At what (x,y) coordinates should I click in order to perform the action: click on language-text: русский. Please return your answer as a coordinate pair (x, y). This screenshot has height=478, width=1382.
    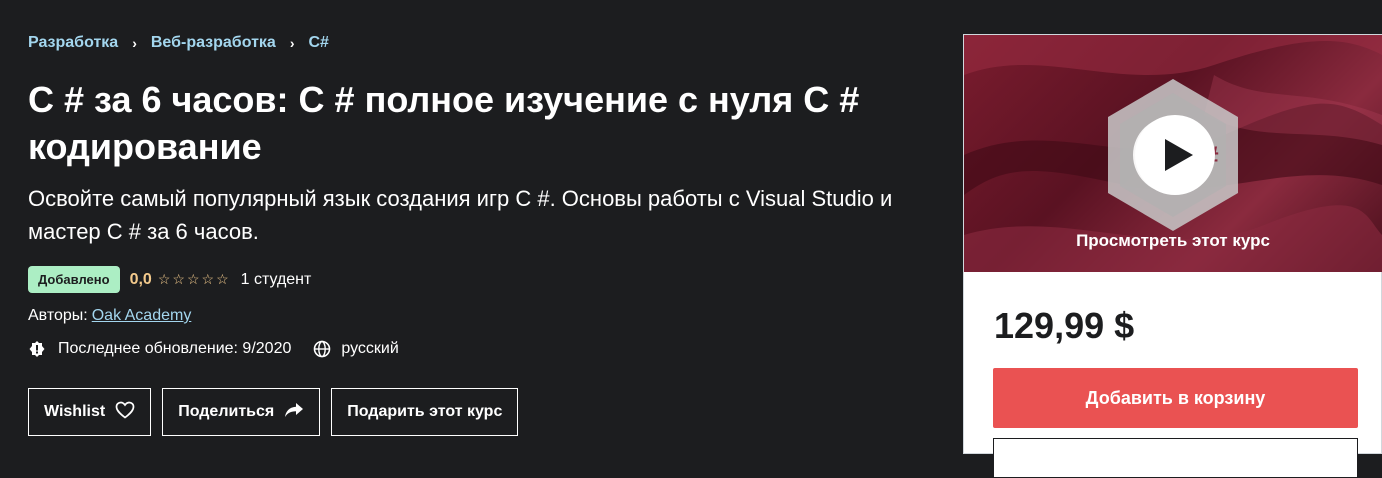
    Looking at the image, I should click on (370, 348).